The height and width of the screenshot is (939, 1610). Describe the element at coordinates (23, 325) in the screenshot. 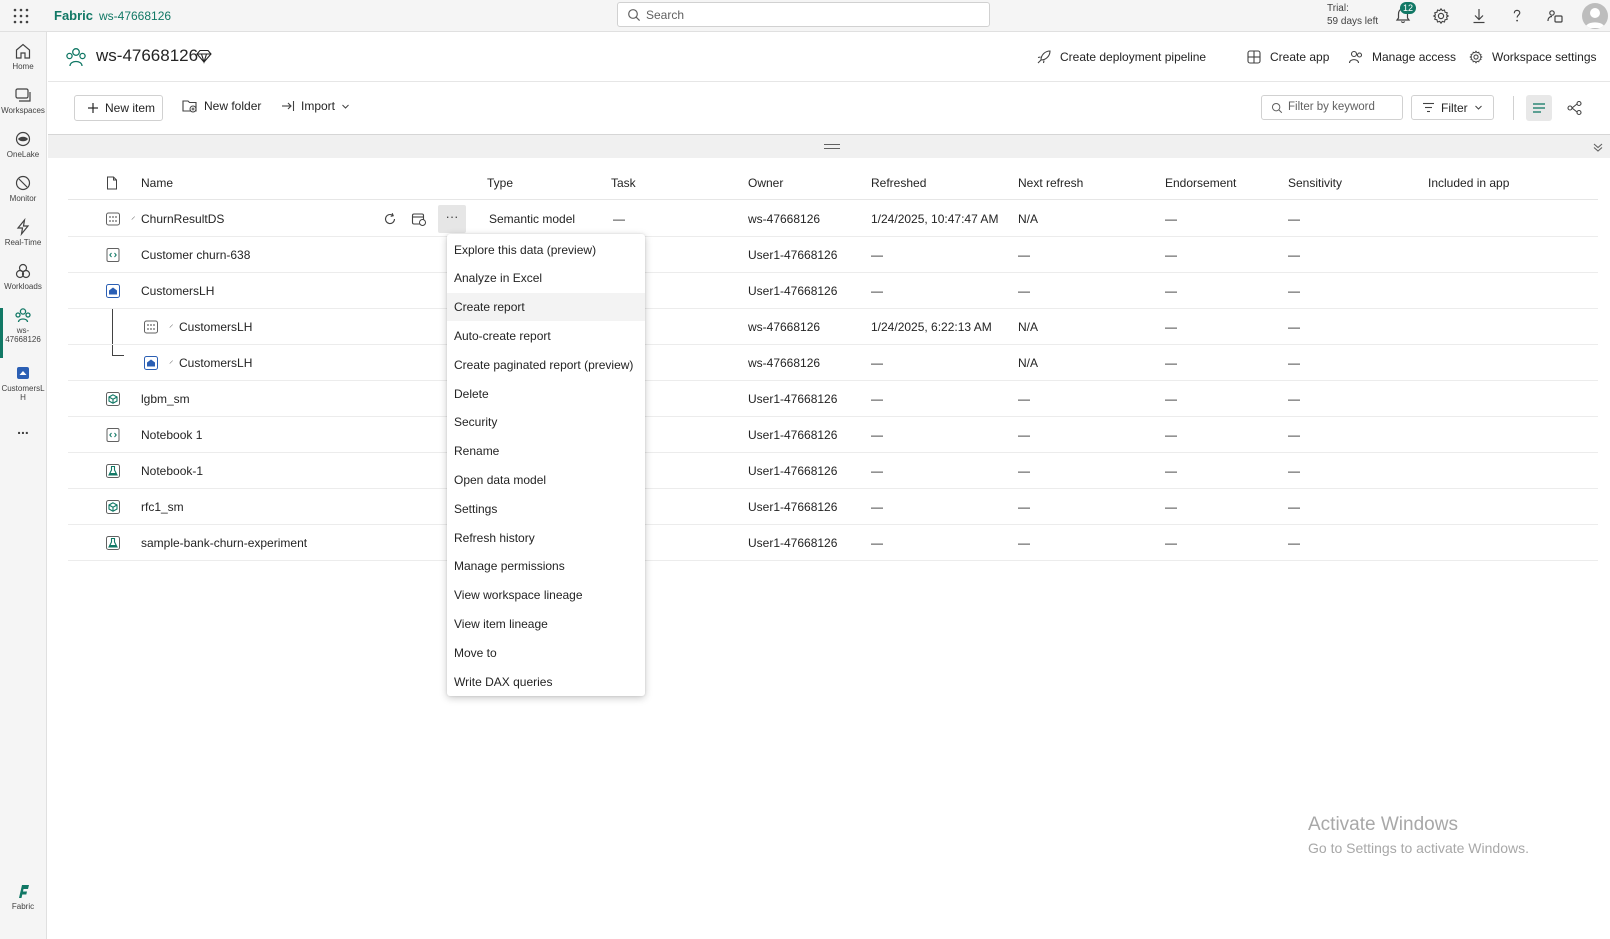

I see `rail-item-workspace-current: ws- 47668126` at that location.